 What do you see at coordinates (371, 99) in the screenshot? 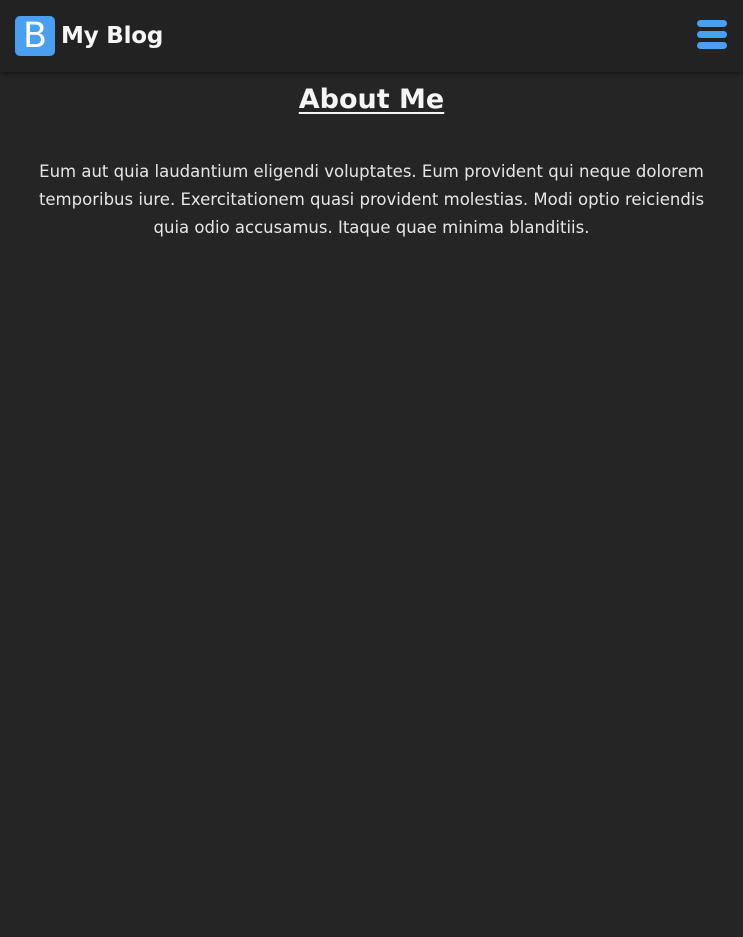
I see `page-title: About Me` at bounding box center [371, 99].